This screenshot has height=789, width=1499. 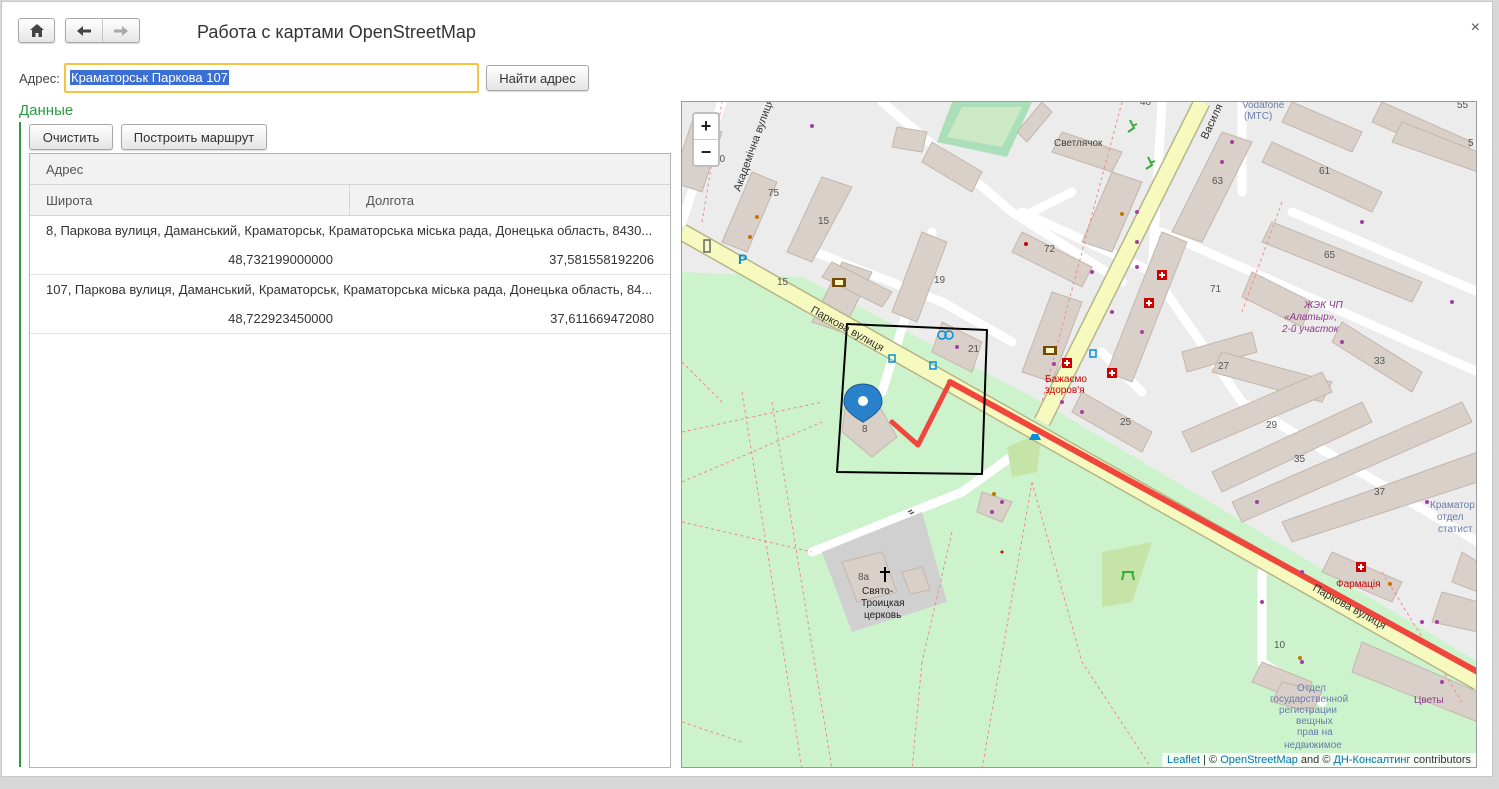 I want to click on column-header-address: Адрес, so click(x=56, y=169).